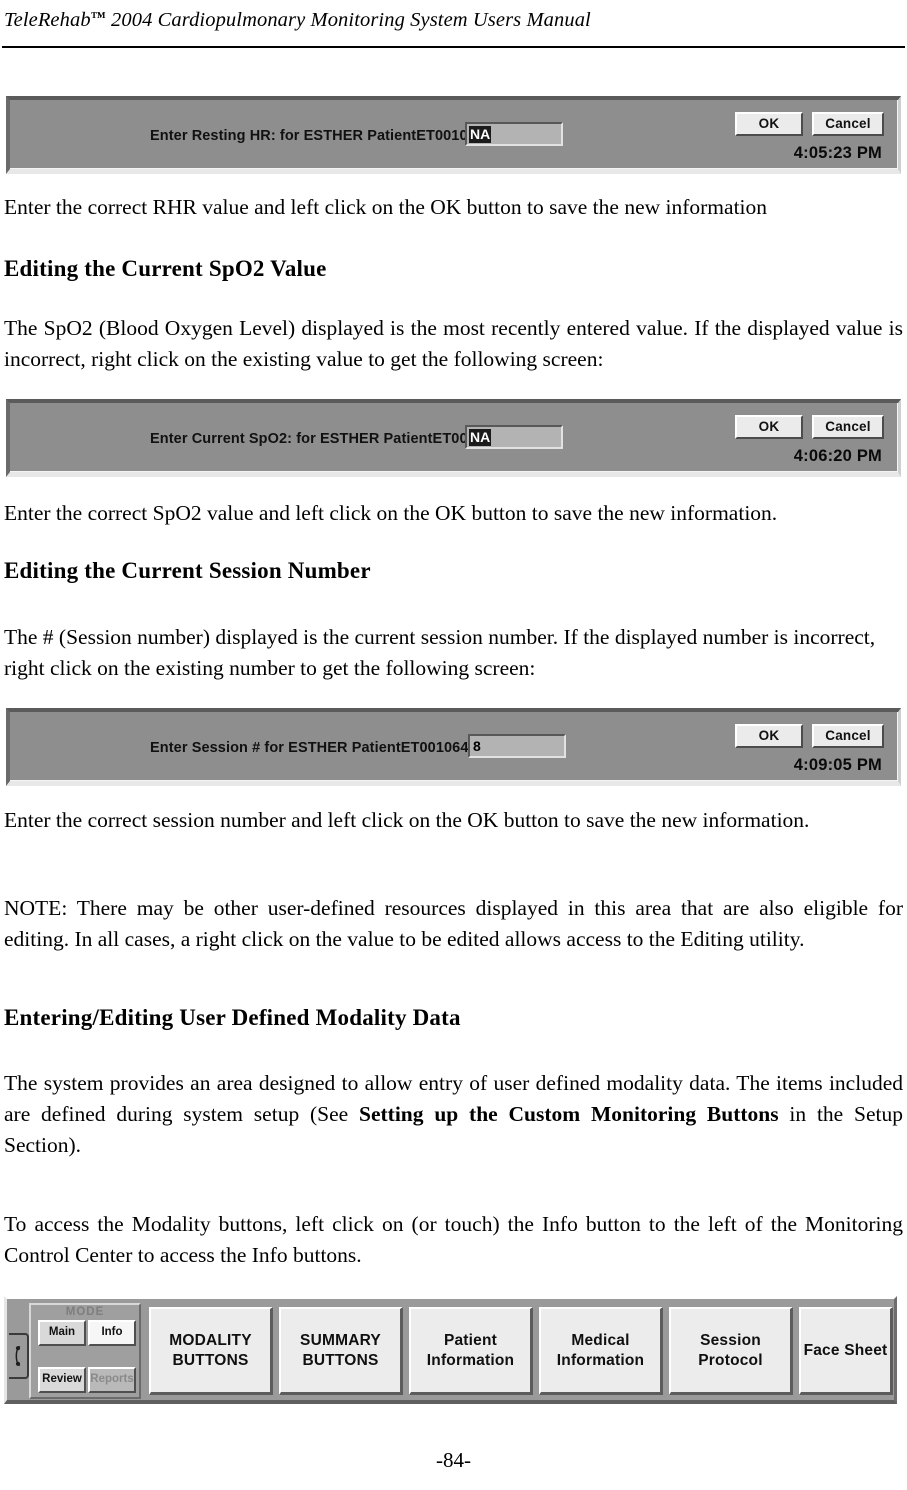 The height and width of the screenshot is (1490, 907). What do you see at coordinates (769, 124) in the screenshot?
I see `resting-hr-ok-button: OK` at bounding box center [769, 124].